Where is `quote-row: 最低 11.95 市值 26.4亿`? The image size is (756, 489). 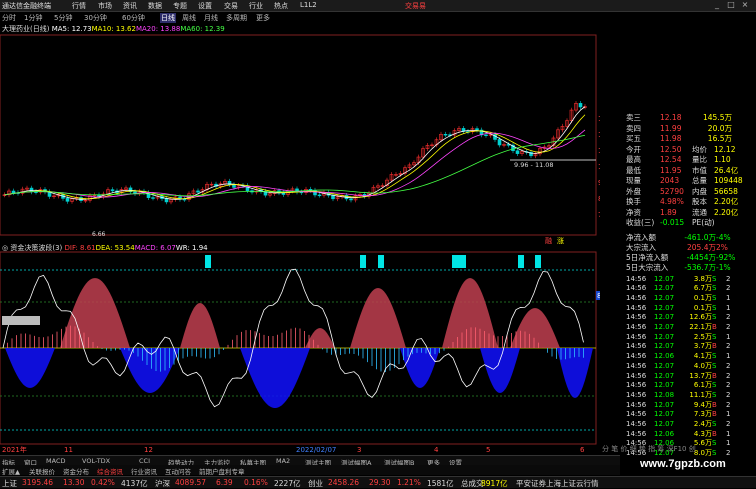
quote-row: 最低 11.95 市值 26.4亿 is located at coordinates (682, 170).